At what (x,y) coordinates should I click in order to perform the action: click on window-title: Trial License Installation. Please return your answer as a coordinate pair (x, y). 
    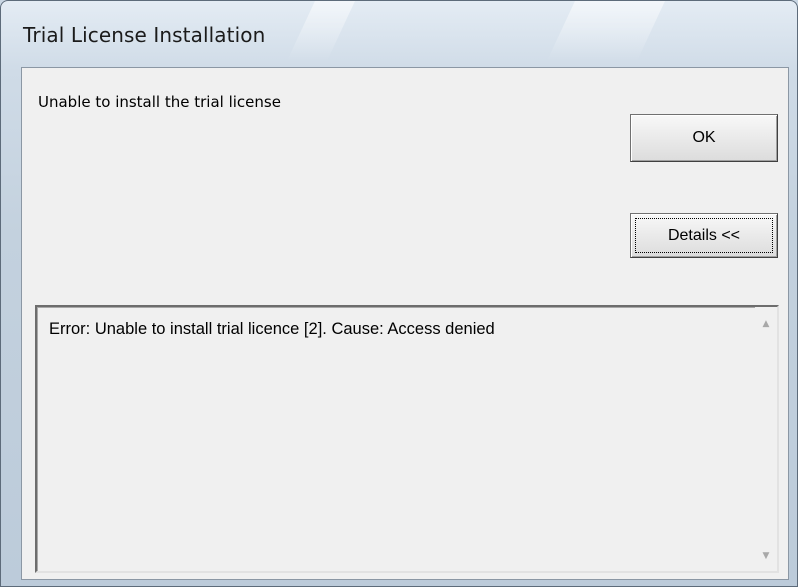
    Looking at the image, I should click on (144, 35).